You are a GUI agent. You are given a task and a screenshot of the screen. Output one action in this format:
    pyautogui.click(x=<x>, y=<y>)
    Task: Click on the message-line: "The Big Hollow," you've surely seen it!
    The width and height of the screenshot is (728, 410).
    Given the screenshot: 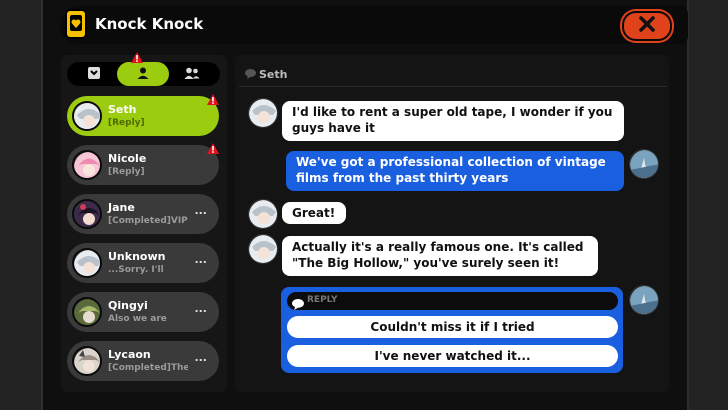 What is the action you would take?
    pyautogui.click(x=426, y=263)
    